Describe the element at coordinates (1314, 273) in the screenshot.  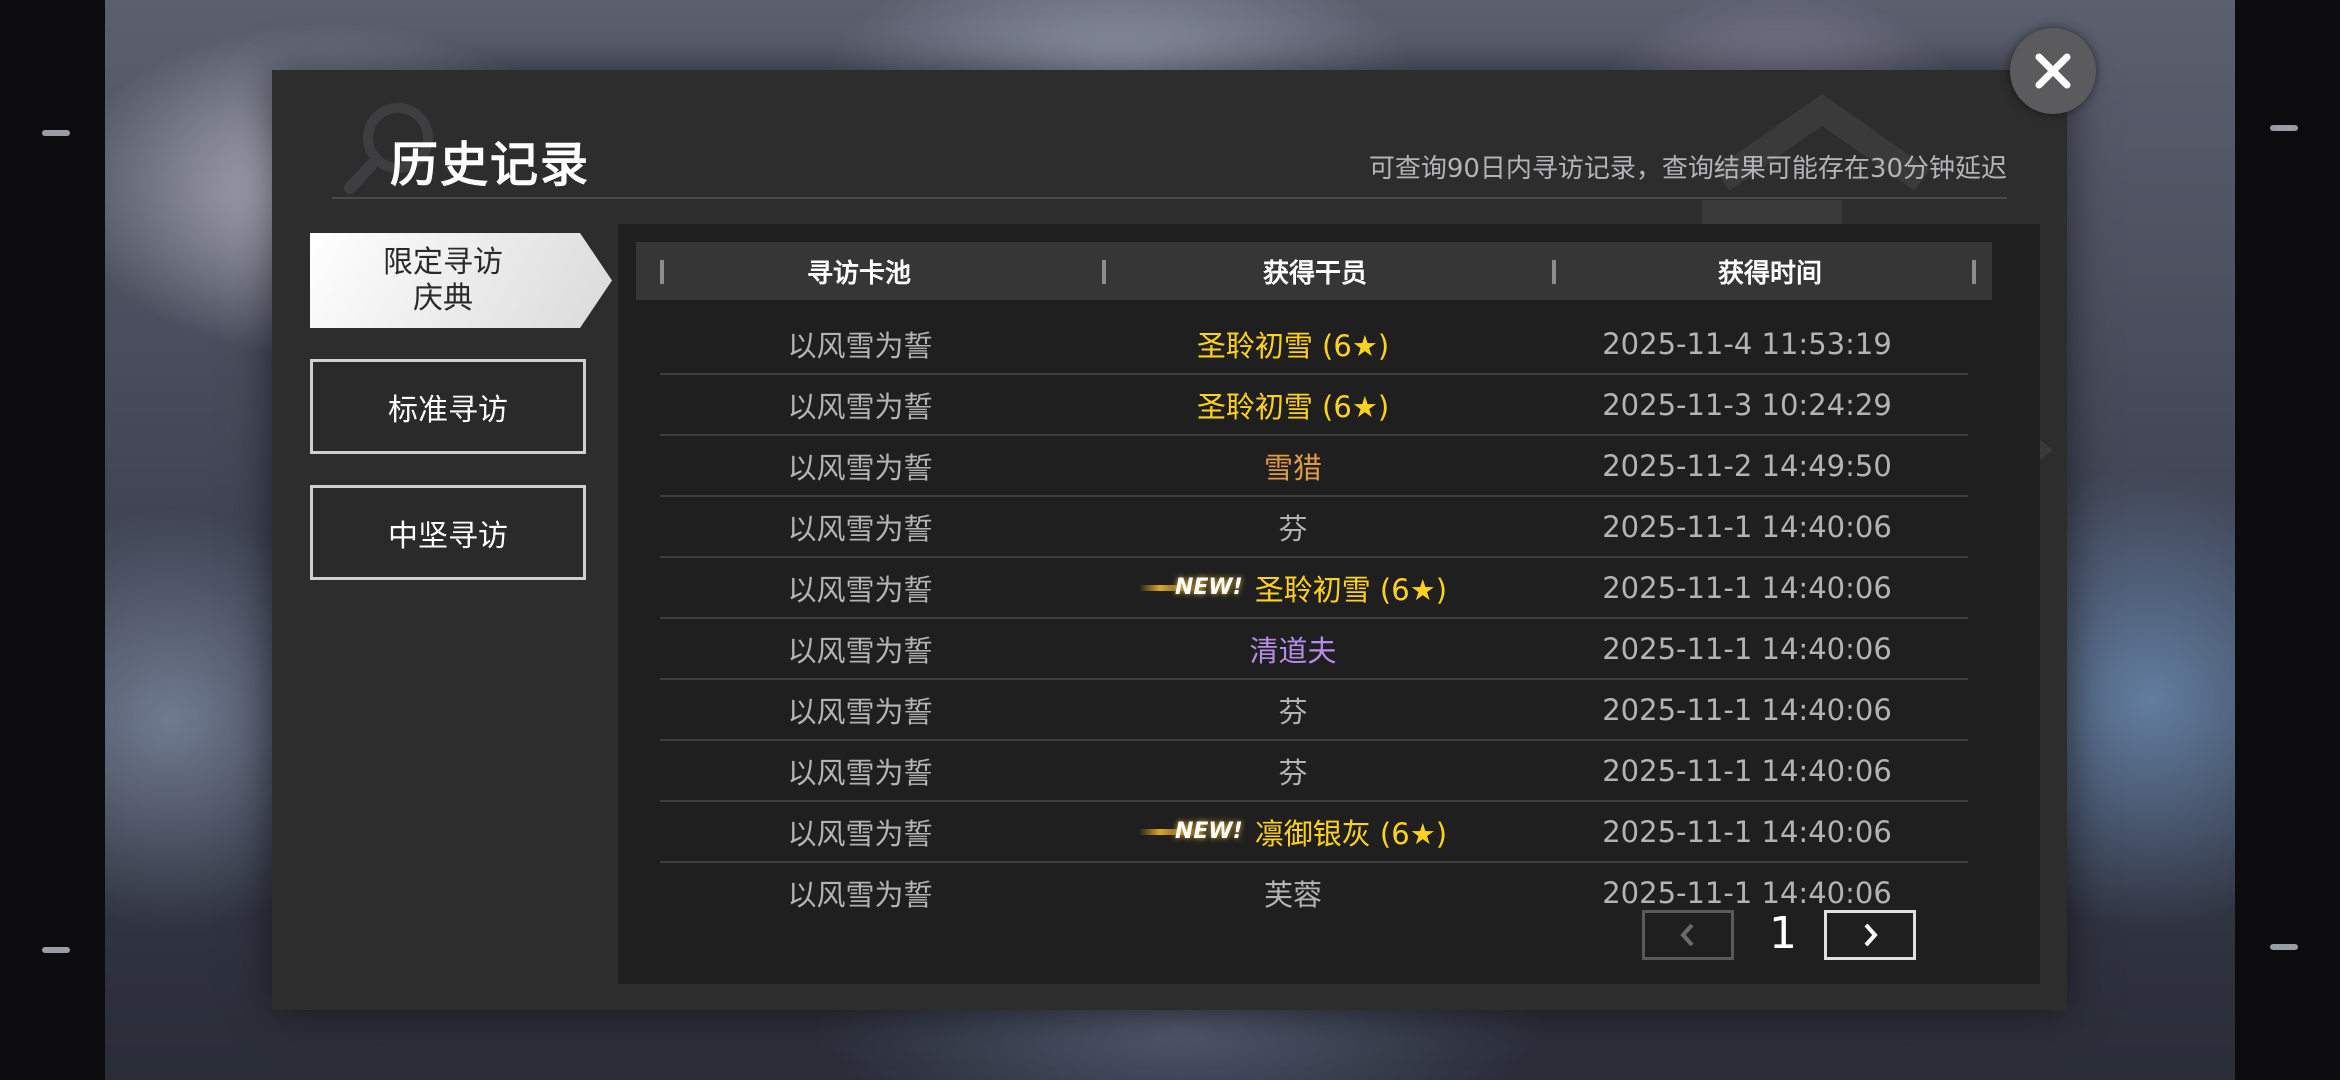
I see `column-header-operator: 获得干员` at that location.